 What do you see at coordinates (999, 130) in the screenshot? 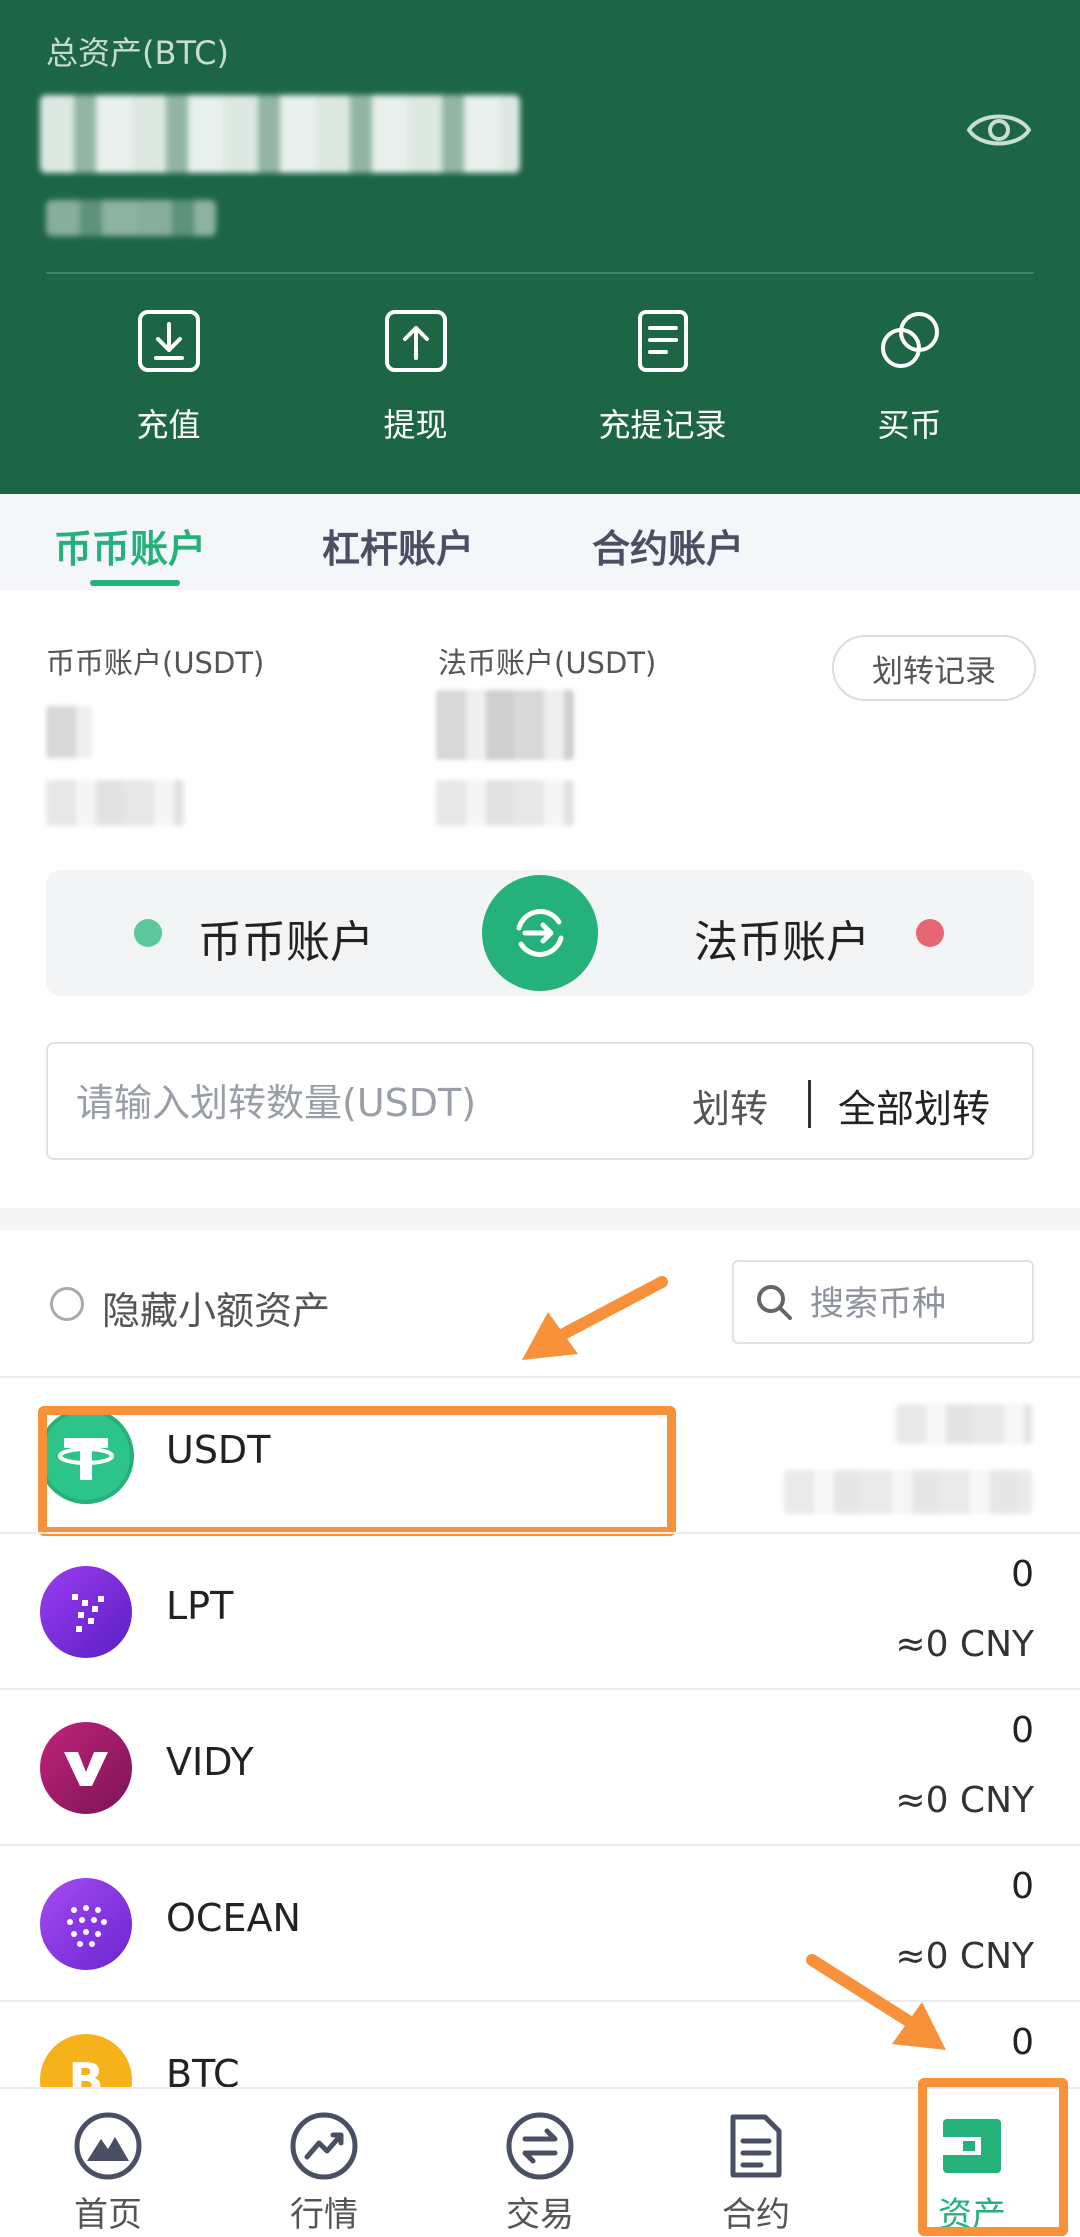
I see `eye-icon` at bounding box center [999, 130].